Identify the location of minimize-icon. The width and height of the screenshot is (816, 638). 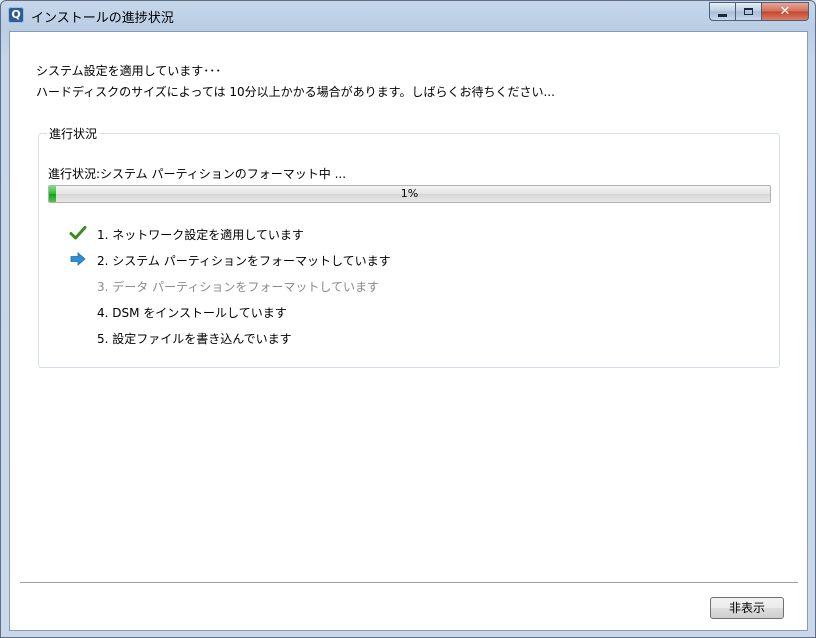
(722, 15).